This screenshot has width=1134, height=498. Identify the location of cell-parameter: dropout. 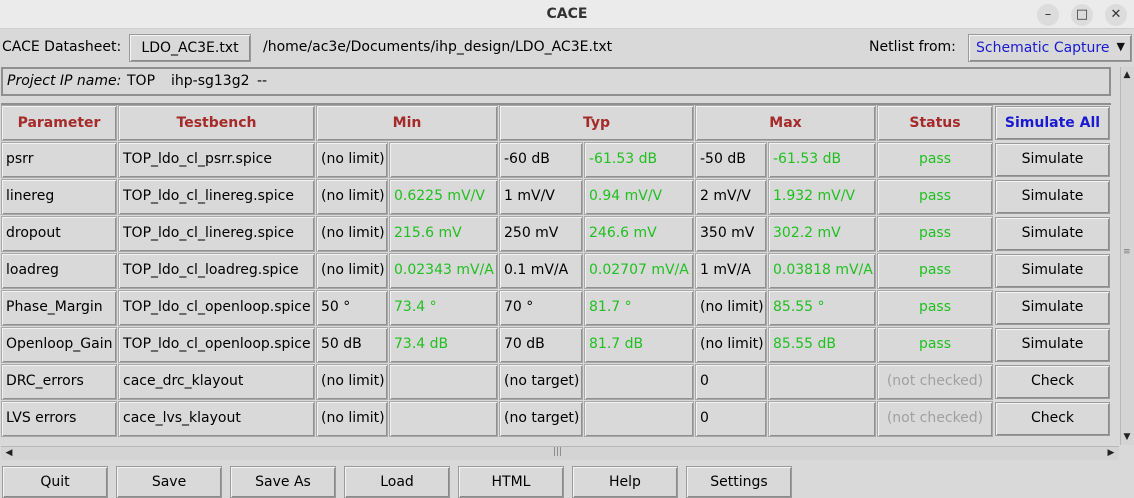
(59, 234).